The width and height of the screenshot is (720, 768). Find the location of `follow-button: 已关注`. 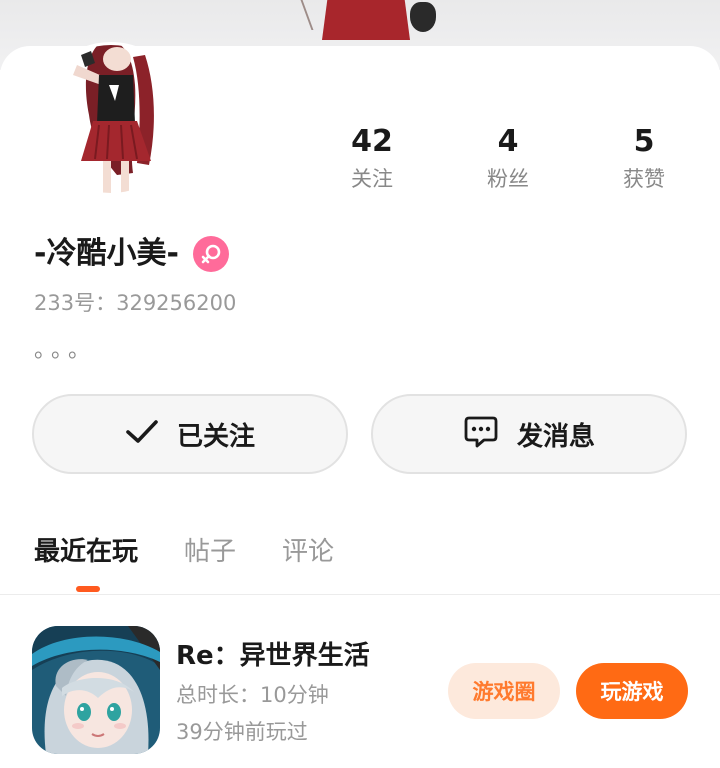

follow-button: 已关注 is located at coordinates (190, 434).